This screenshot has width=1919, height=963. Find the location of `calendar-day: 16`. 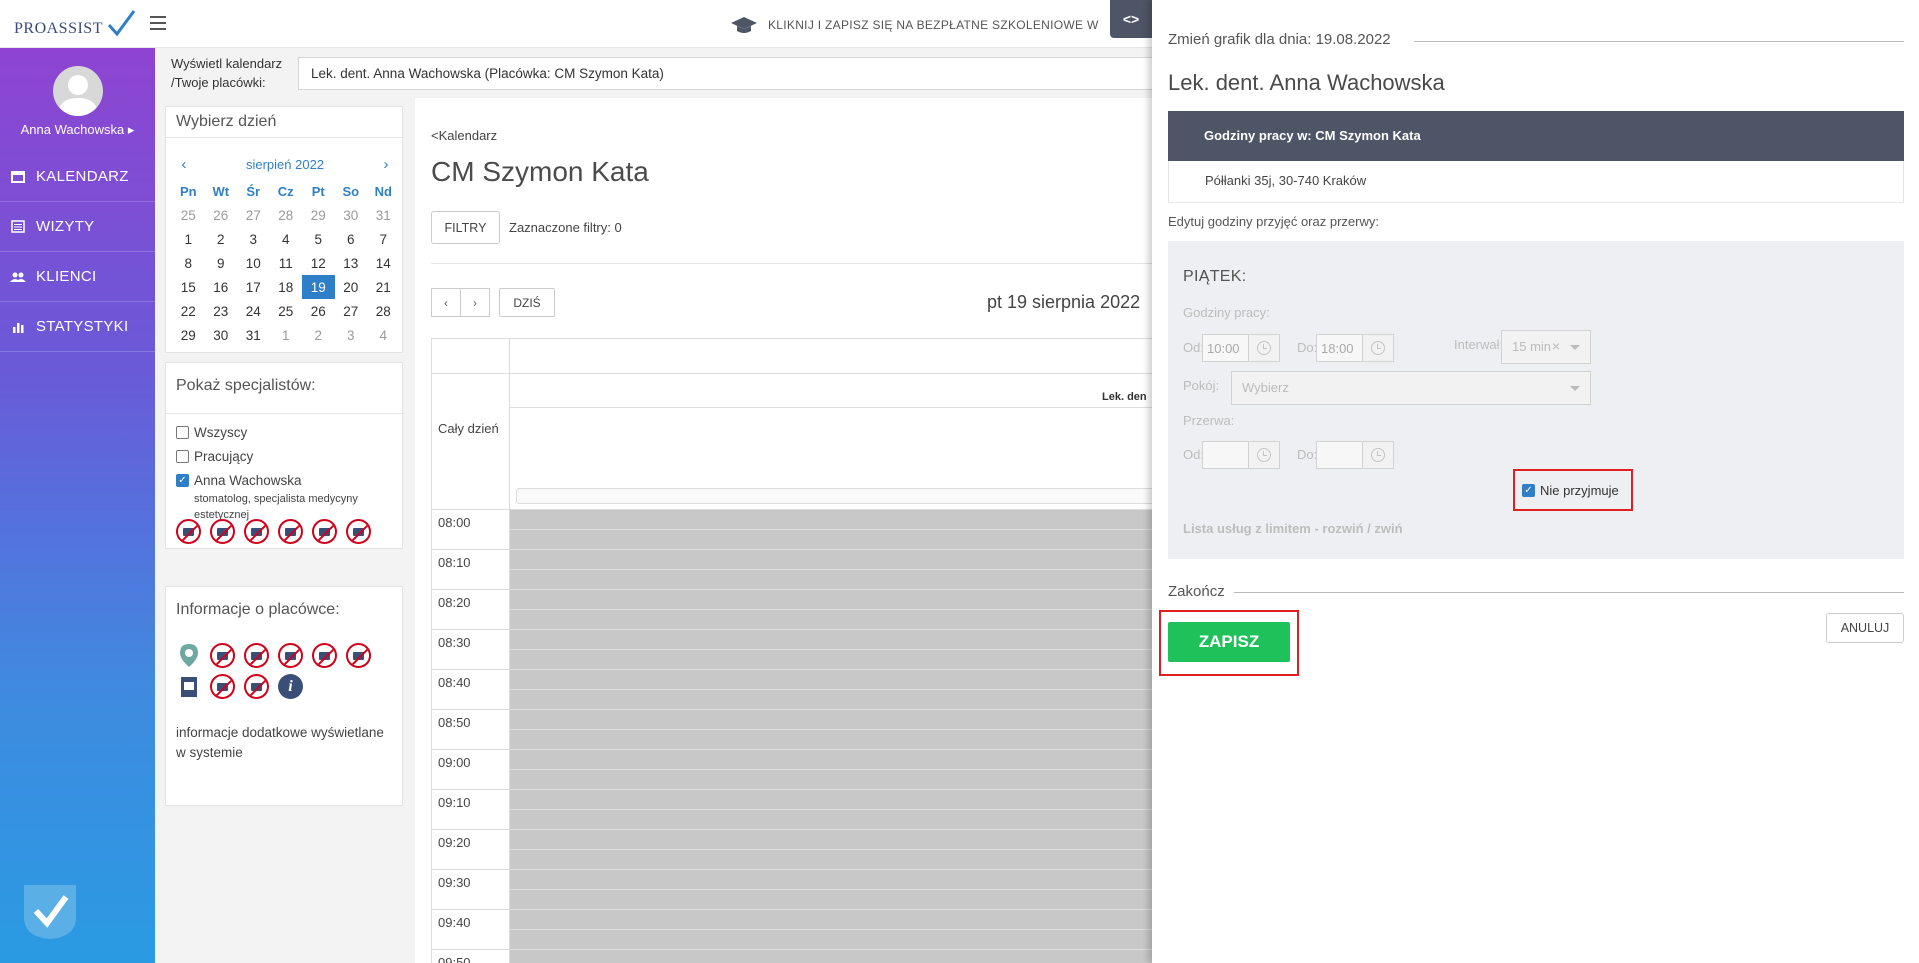

calendar-day: 16 is located at coordinates (221, 287).